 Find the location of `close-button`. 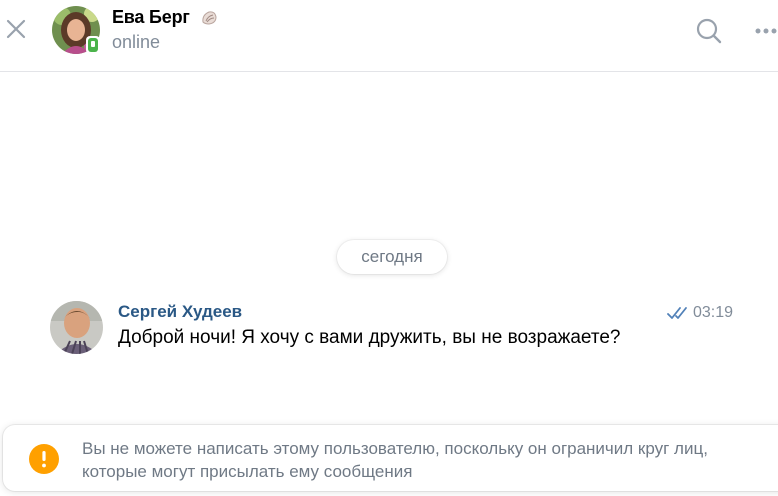

close-button is located at coordinates (16, 29).